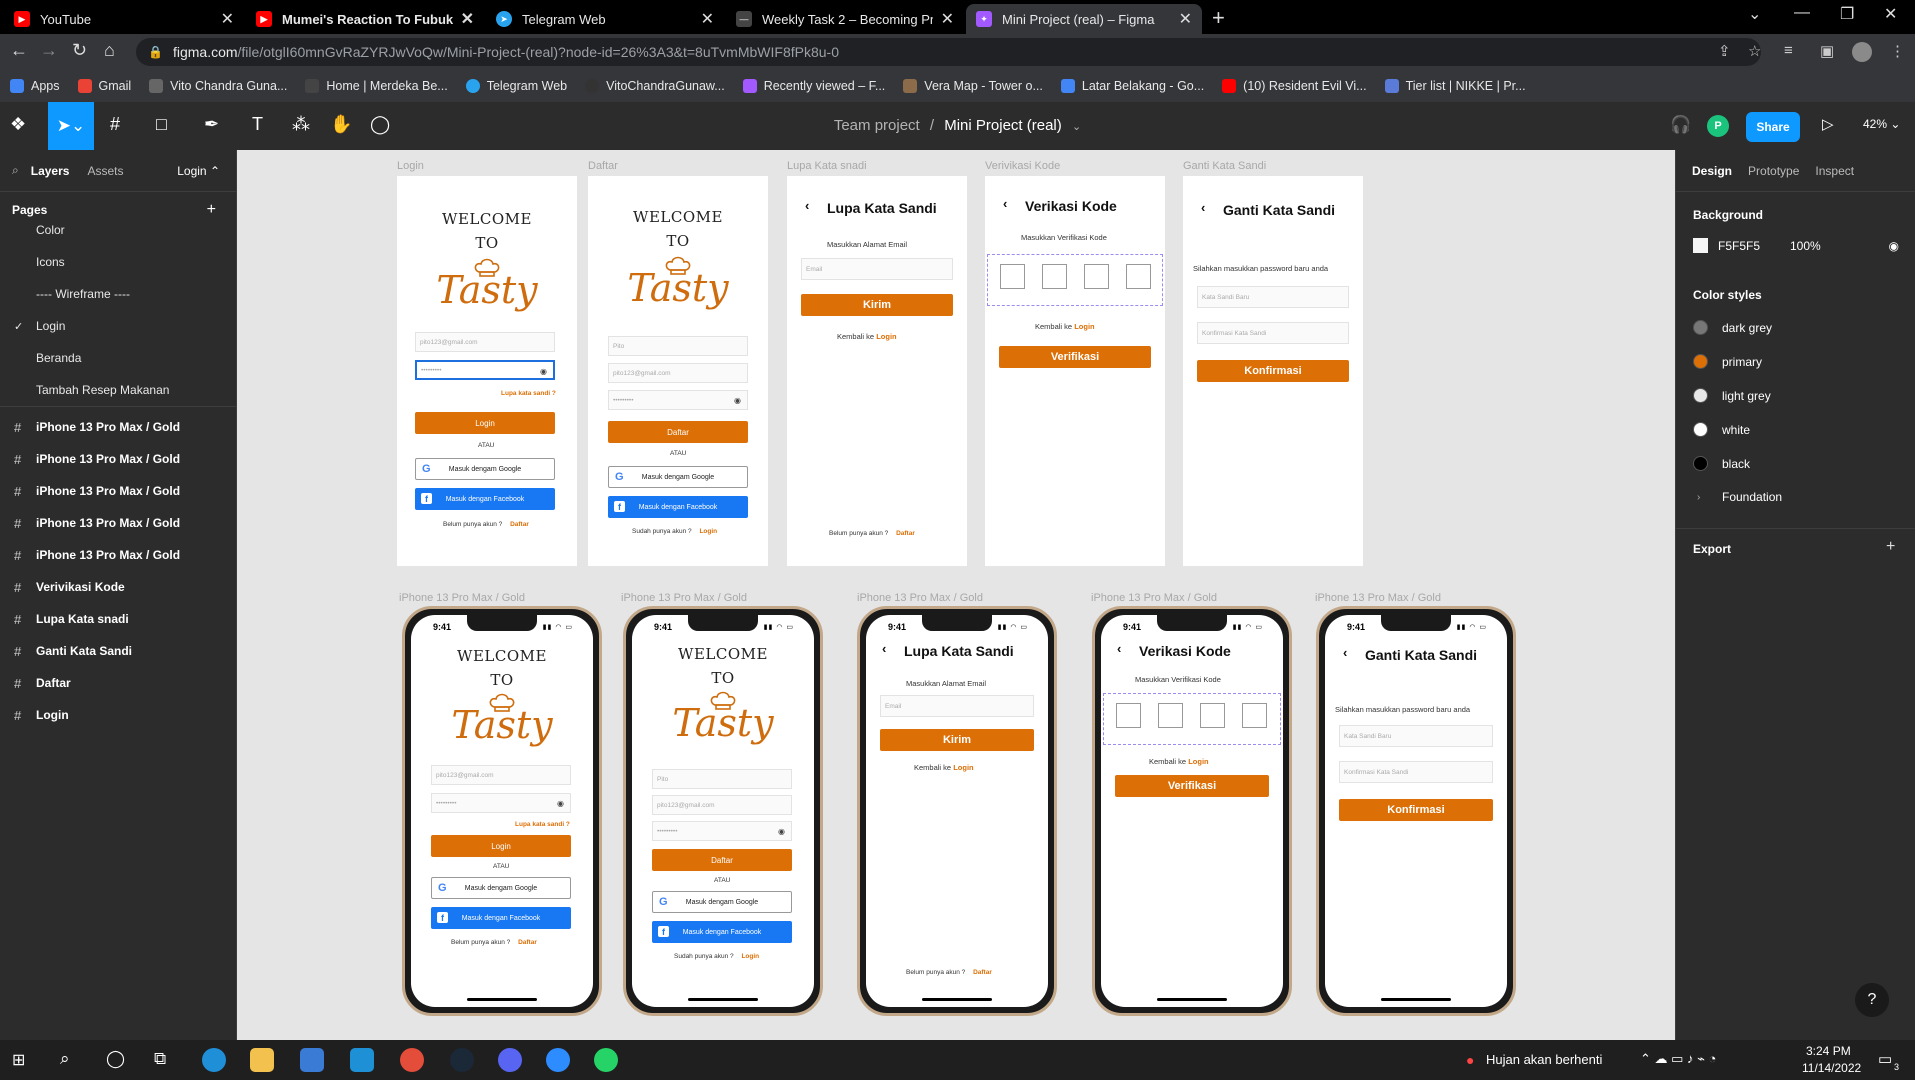  I want to click on confirm-button: Konfirmasi, so click(1273, 371).